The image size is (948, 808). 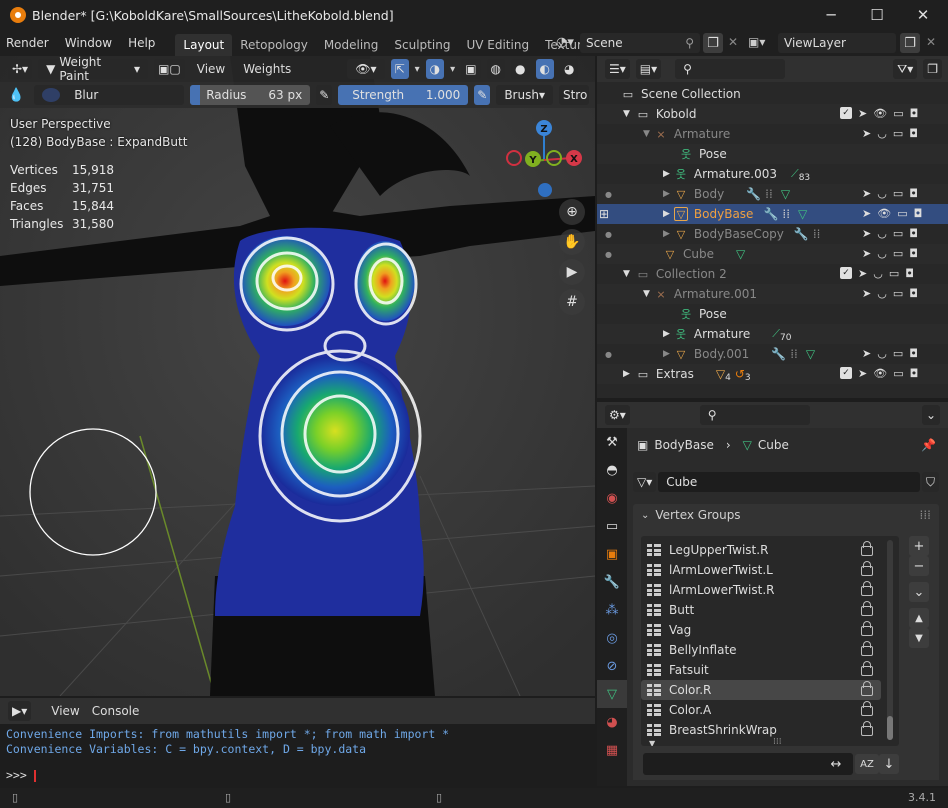 I want to click on list-item: BellyInflate, so click(x=761, y=650).